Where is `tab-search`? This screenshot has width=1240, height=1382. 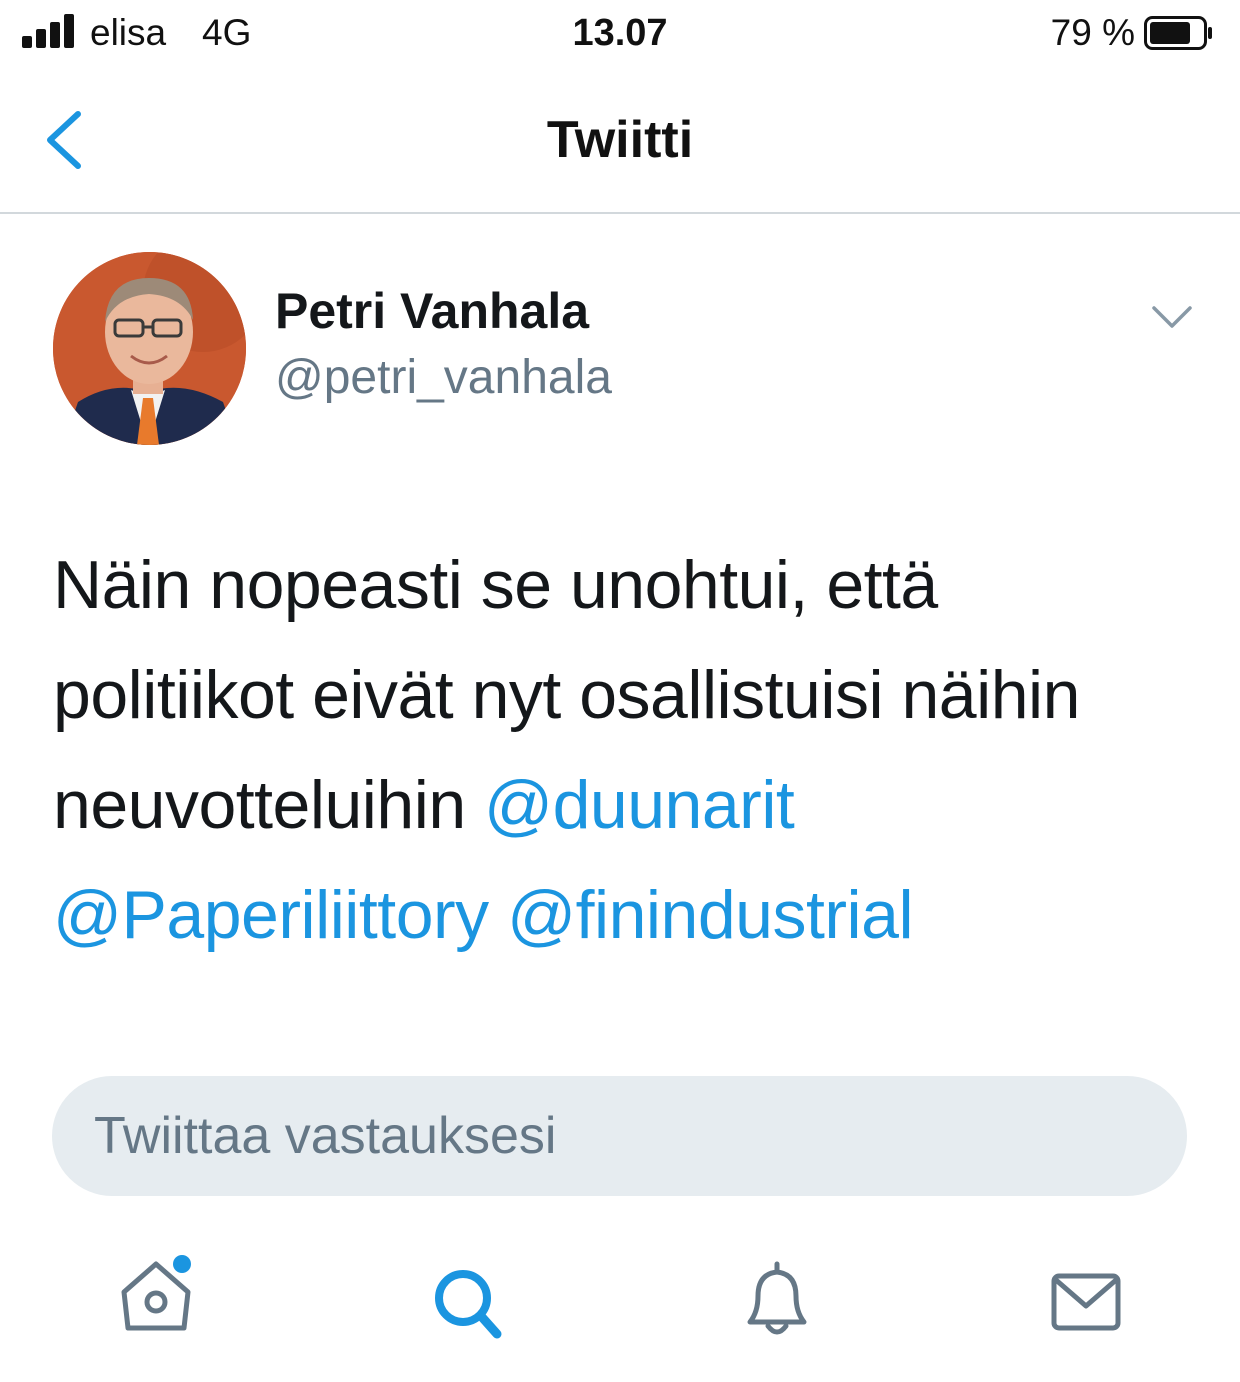 tab-search is located at coordinates (470, 1300).